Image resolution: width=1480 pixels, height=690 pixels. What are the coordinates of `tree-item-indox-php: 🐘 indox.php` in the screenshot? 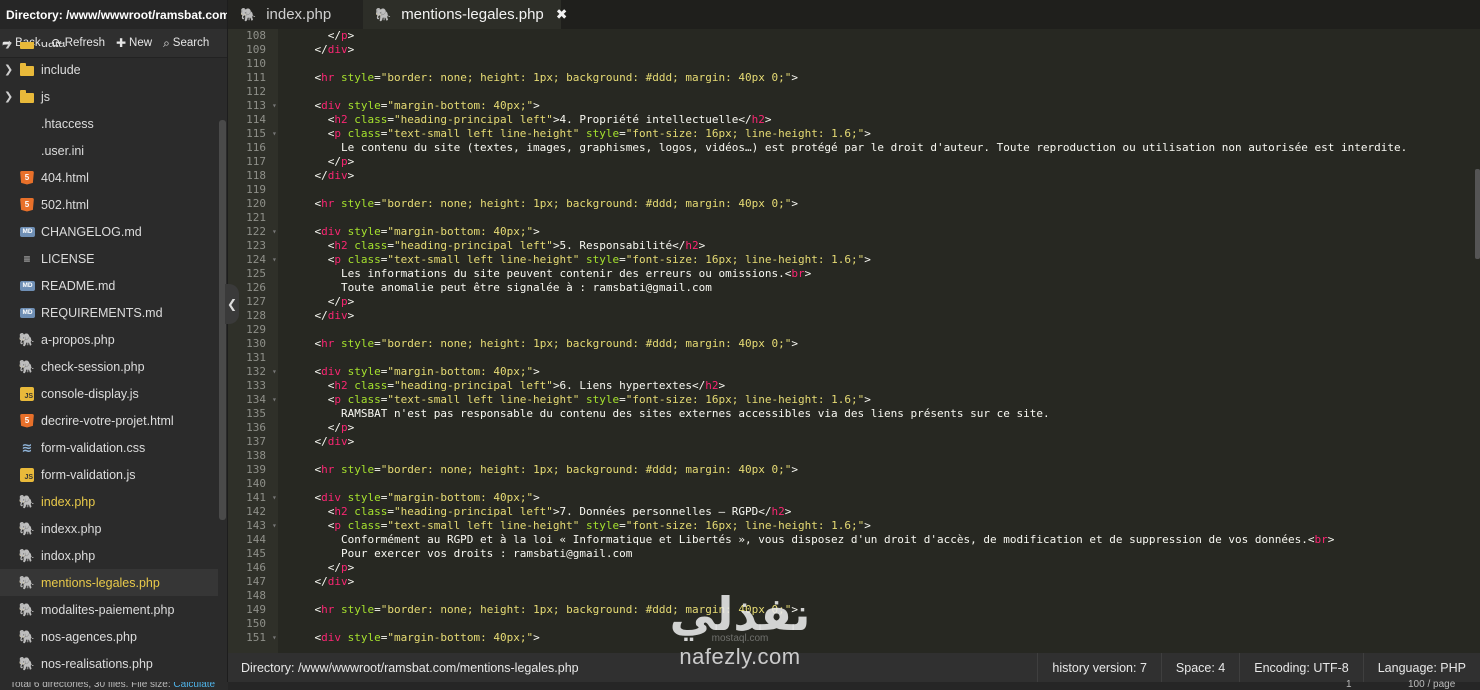 It's located at (109, 555).